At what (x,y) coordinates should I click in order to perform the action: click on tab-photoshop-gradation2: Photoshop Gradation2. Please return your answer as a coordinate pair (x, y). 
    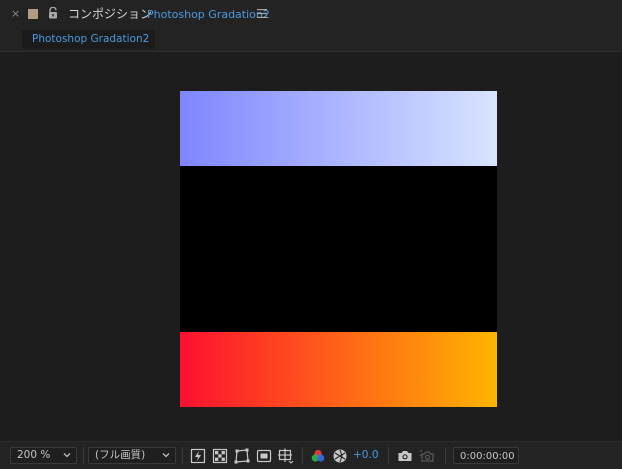
    Looking at the image, I should click on (88, 39).